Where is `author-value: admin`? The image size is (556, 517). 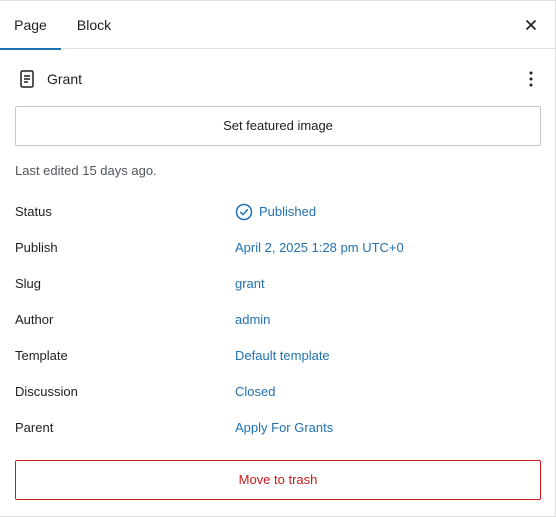
author-value: admin is located at coordinates (252, 320).